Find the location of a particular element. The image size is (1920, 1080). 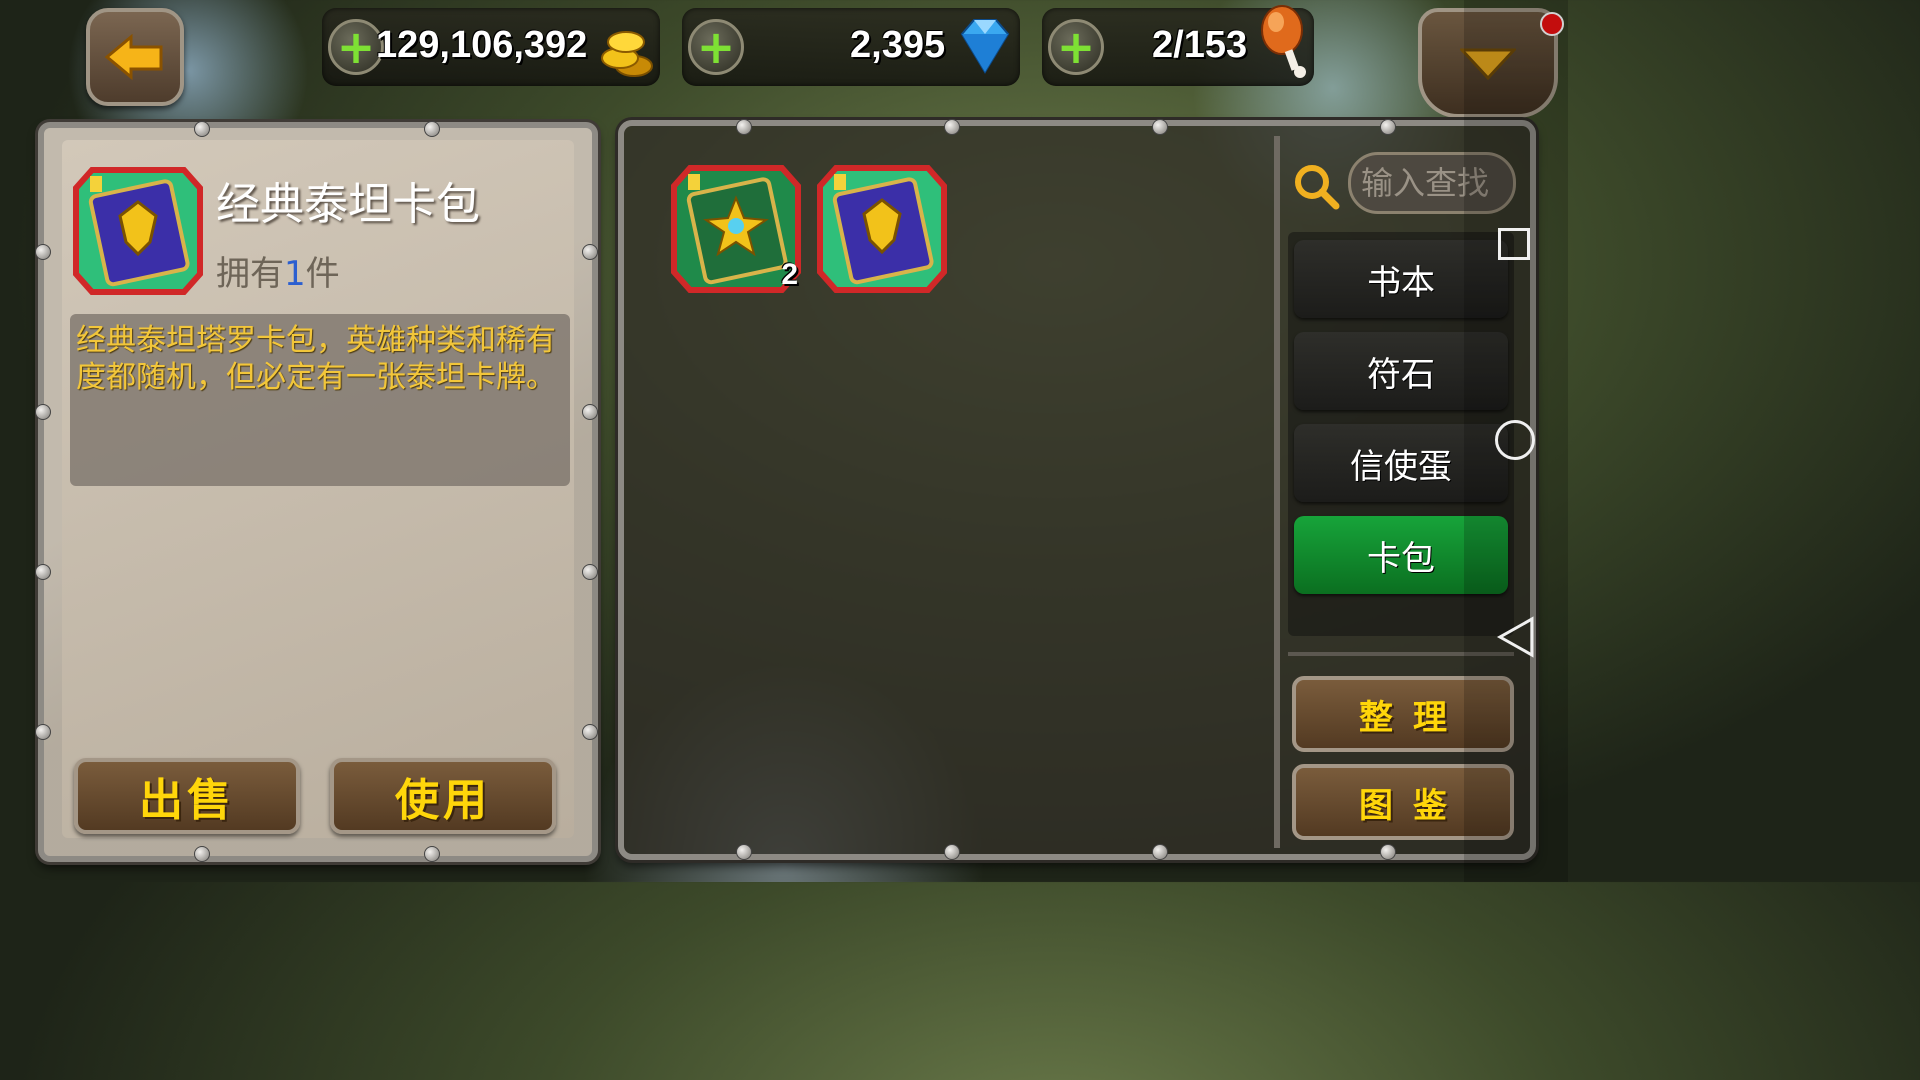

use-button: 使用 is located at coordinates (443, 796).